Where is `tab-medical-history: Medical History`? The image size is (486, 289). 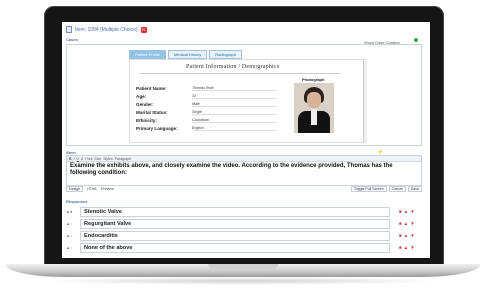
tab-medical-history: Medical History is located at coordinates (187, 54).